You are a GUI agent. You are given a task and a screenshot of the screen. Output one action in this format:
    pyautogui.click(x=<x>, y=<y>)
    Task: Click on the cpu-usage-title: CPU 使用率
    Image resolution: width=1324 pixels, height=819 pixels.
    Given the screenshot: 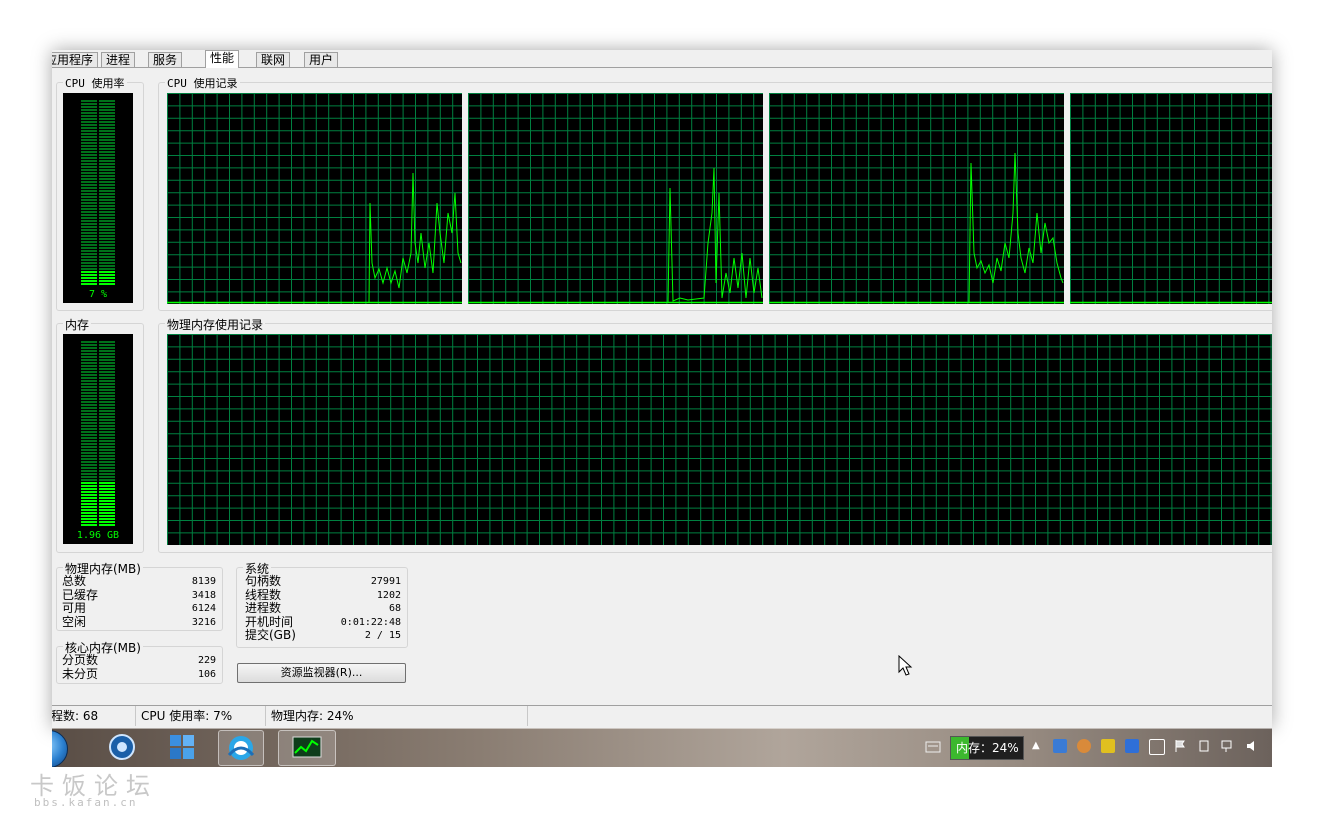 What is the action you would take?
    pyautogui.click(x=95, y=83)
    